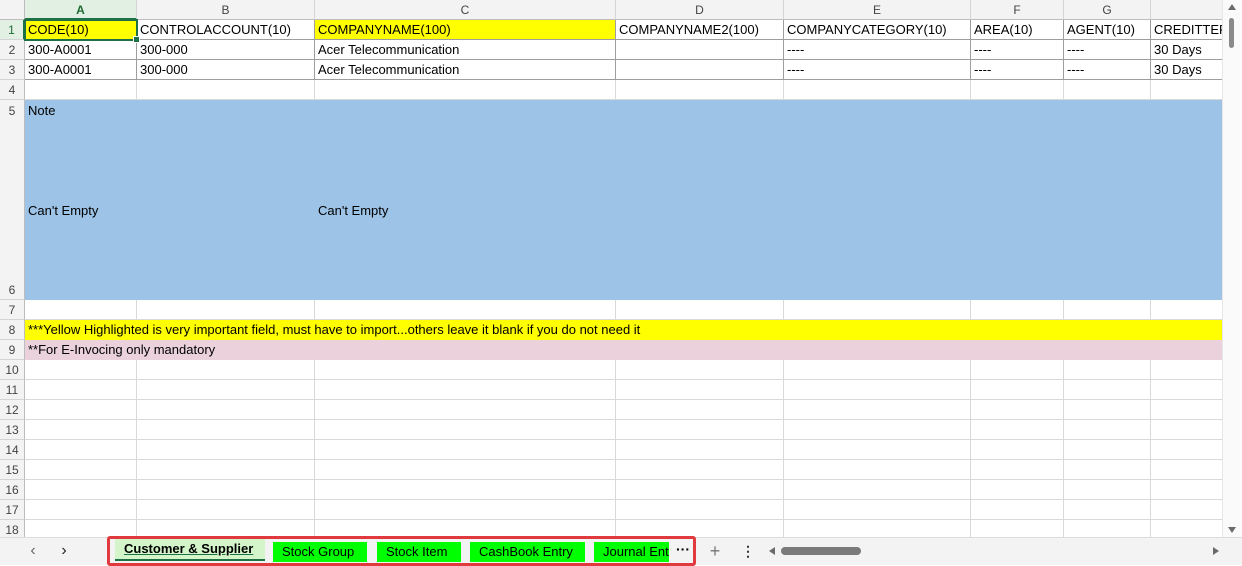 The height and width of the screenshot is (566, 1242). I want to click on cell-c11, so click(465, 390).